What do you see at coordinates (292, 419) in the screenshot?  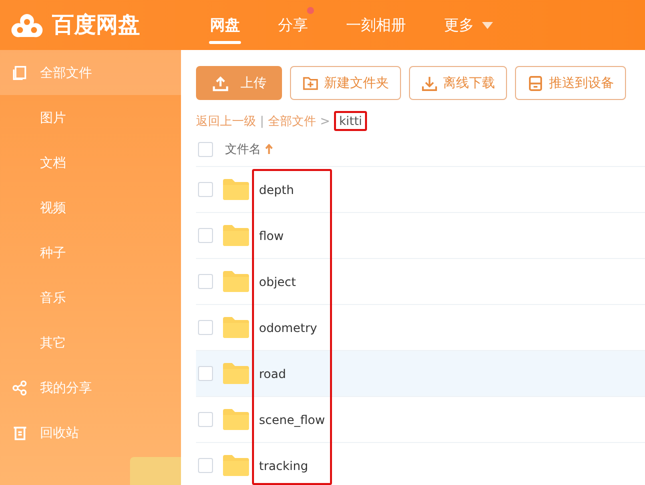 I see `file-name: scene_flow` at bounding box center [292, 419].